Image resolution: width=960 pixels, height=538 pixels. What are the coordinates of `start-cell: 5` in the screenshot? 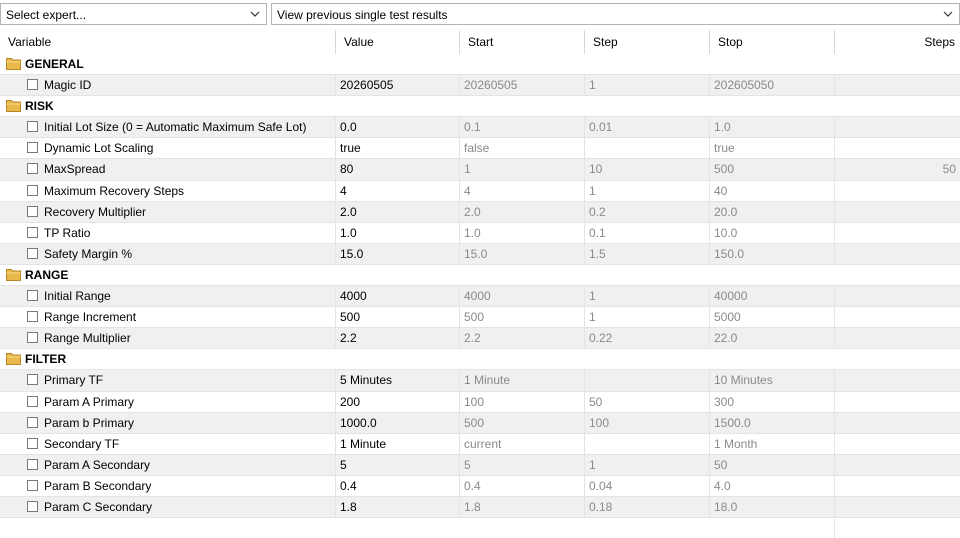 It's located at (522, 464).